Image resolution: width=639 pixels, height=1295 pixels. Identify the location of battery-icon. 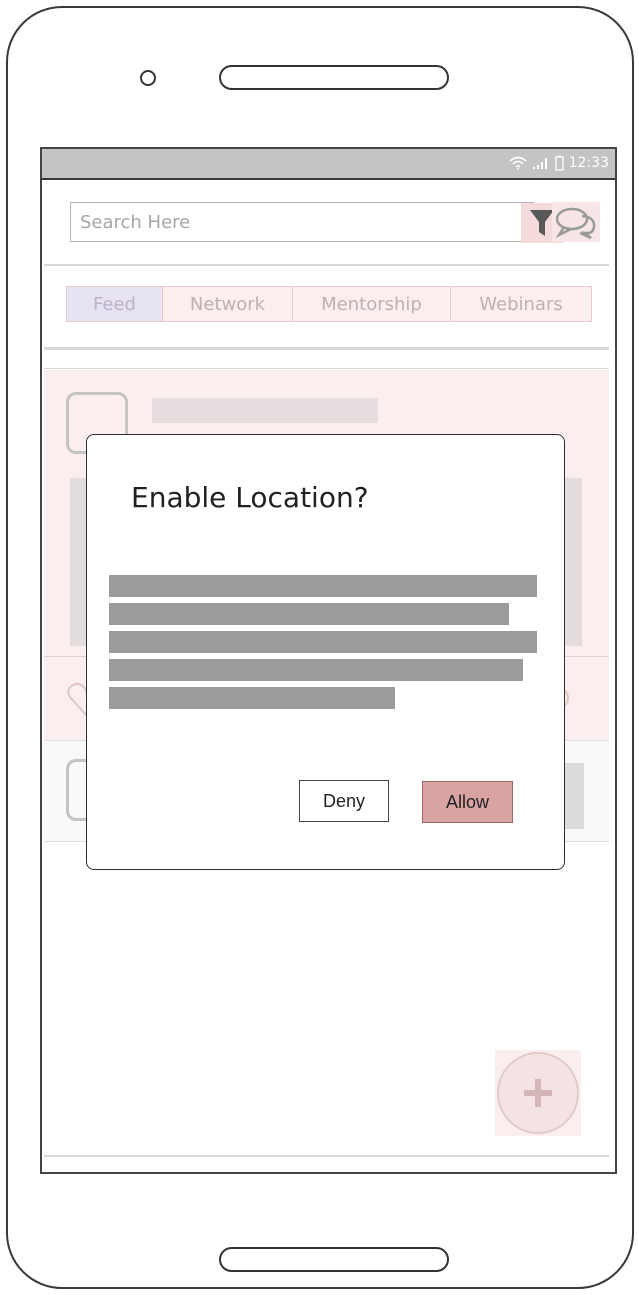
(559, 163).